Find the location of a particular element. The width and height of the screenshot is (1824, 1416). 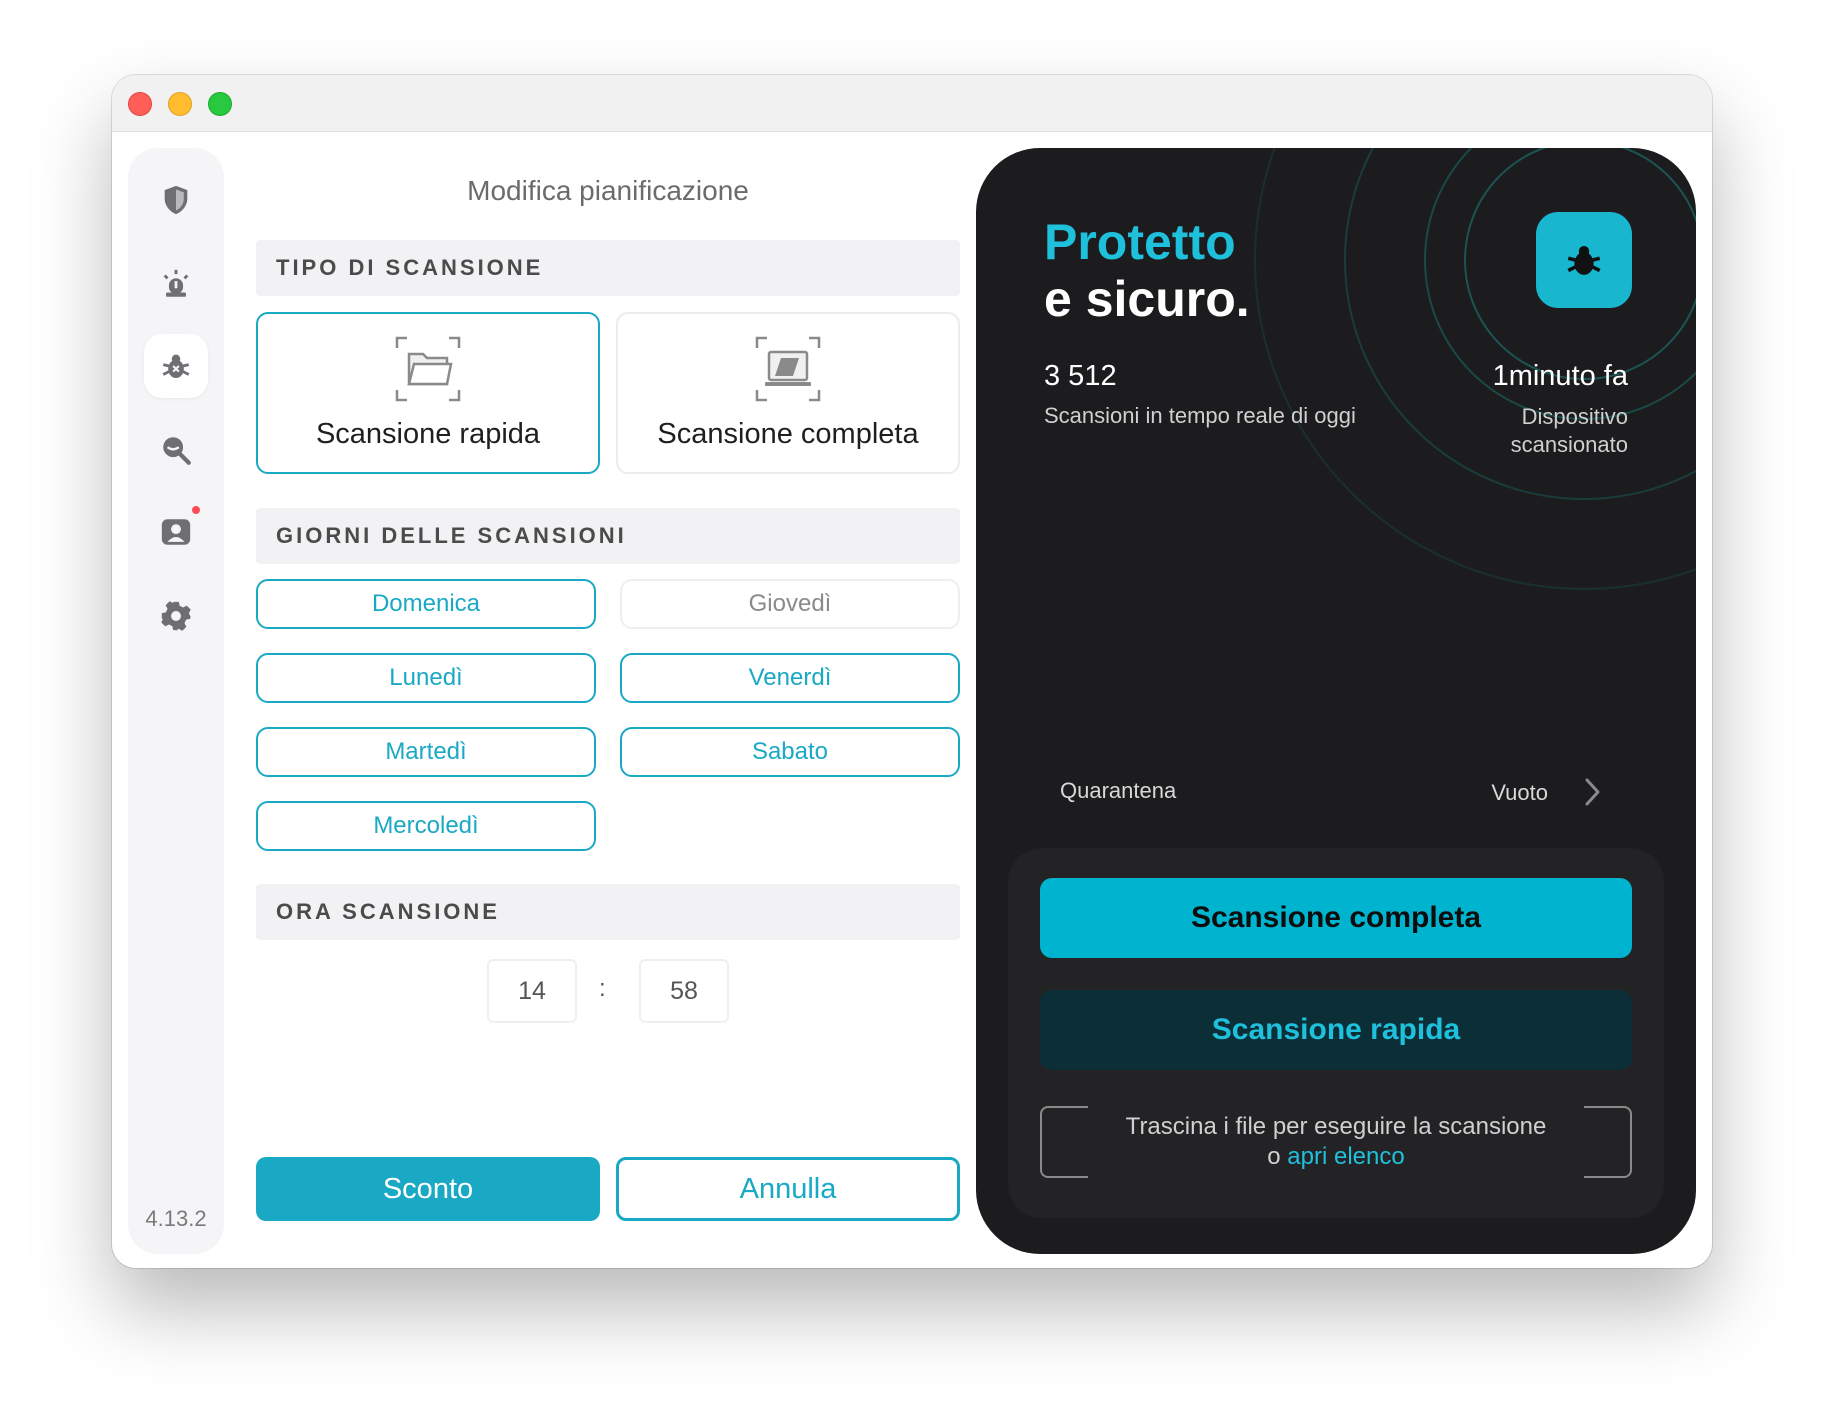

scan-type-full-label: Scansione completa is located at coordinates (788, 434).